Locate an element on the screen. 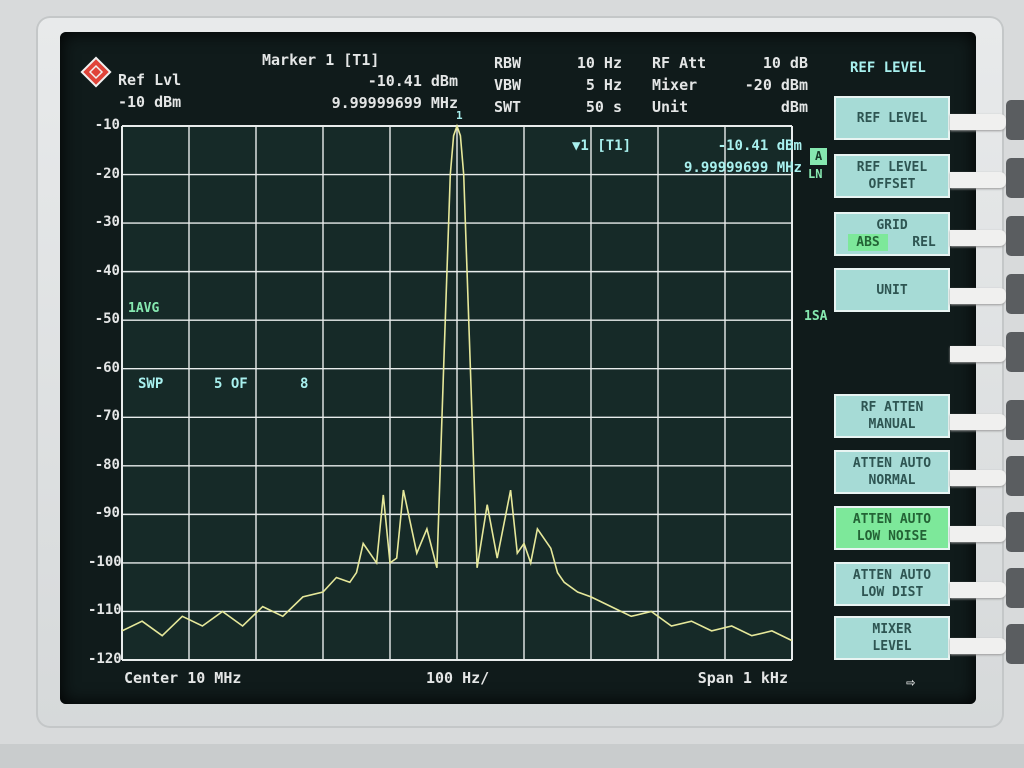 Image resolution: width=1024 pixels, height=768 pixels. rf-att-label: RF Att is located at coordinates (679, 63).